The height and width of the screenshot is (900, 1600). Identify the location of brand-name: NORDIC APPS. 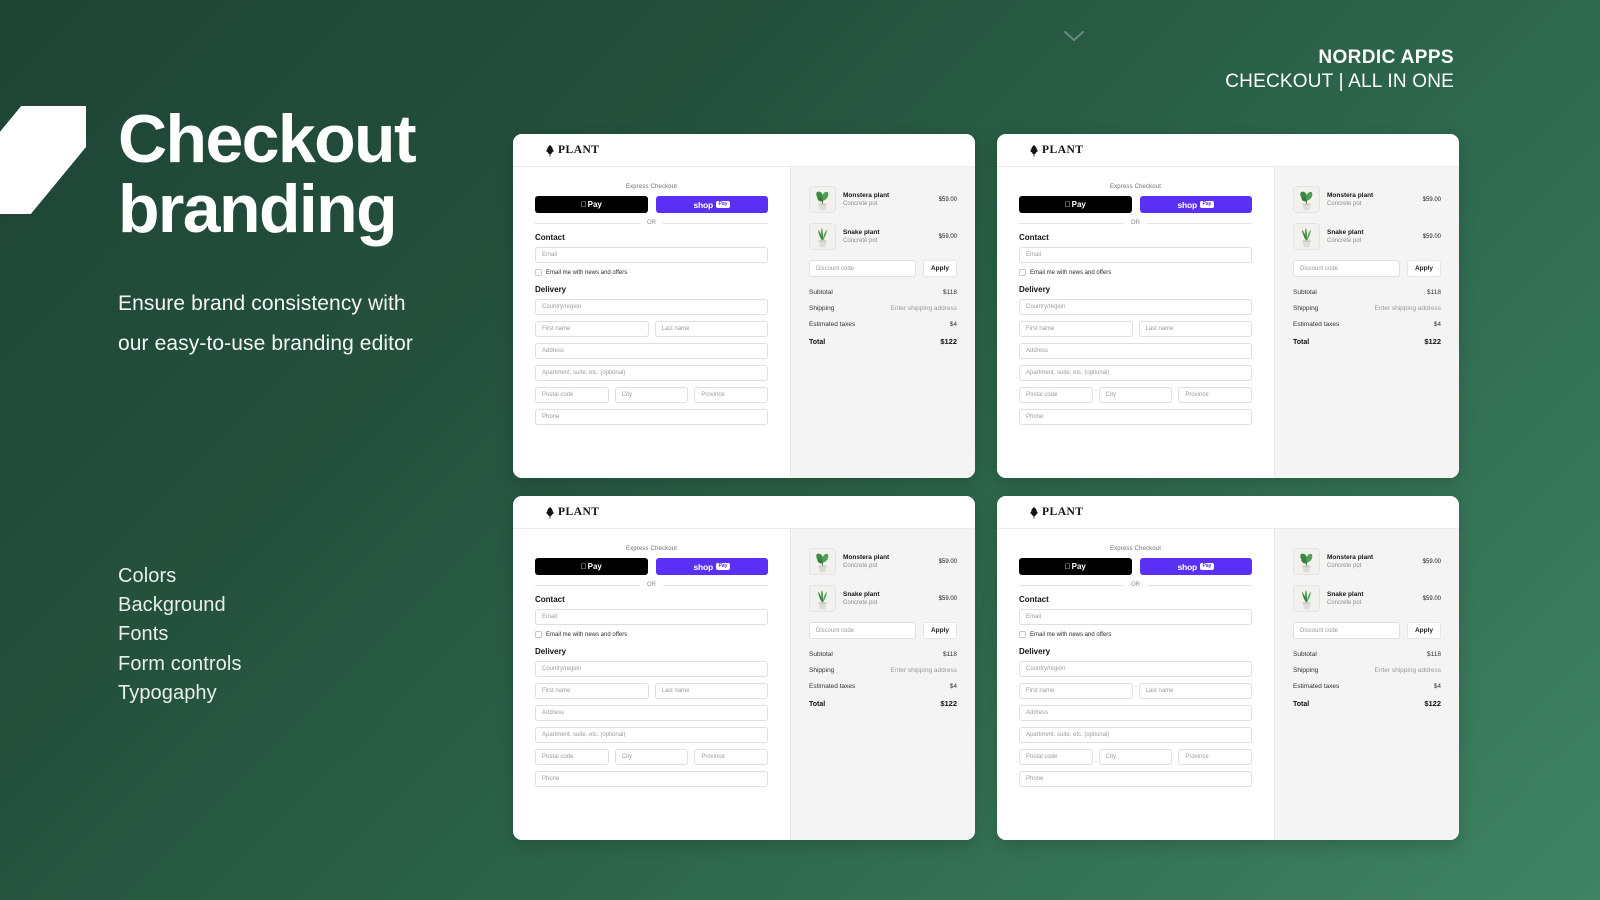
(1386, 57).